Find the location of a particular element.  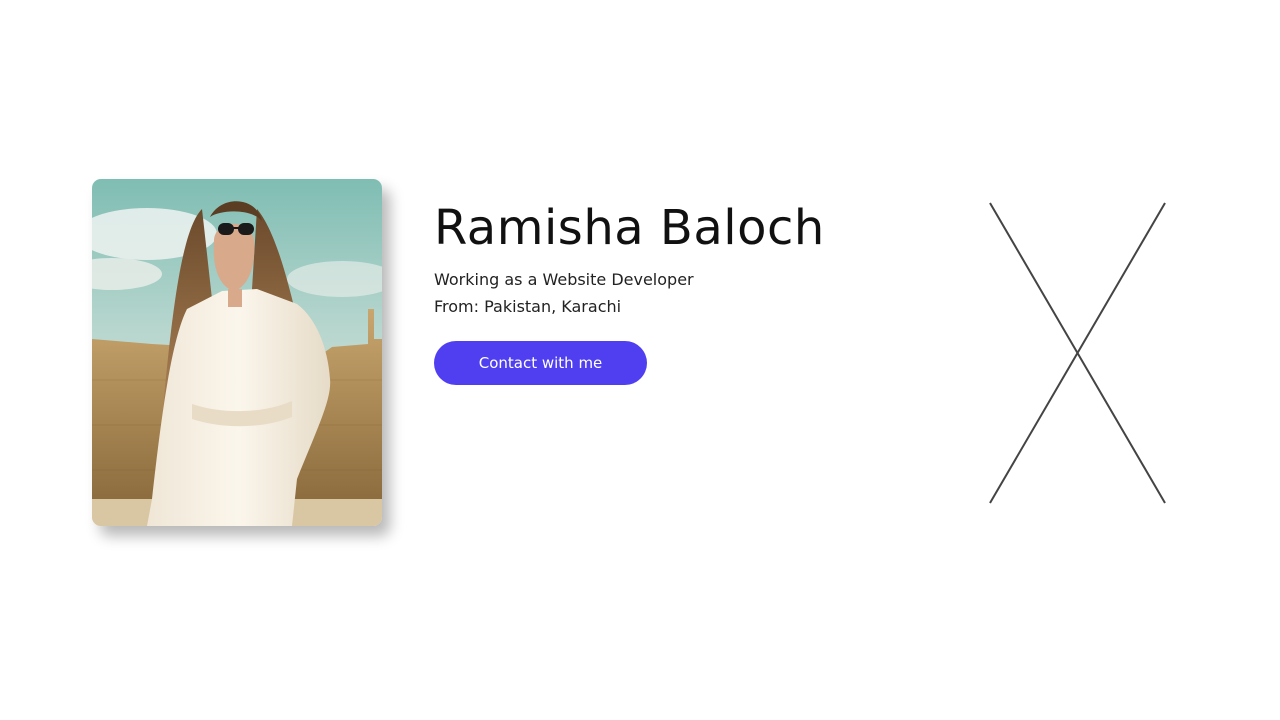

profile-photo is located at coordinates (237, 352).